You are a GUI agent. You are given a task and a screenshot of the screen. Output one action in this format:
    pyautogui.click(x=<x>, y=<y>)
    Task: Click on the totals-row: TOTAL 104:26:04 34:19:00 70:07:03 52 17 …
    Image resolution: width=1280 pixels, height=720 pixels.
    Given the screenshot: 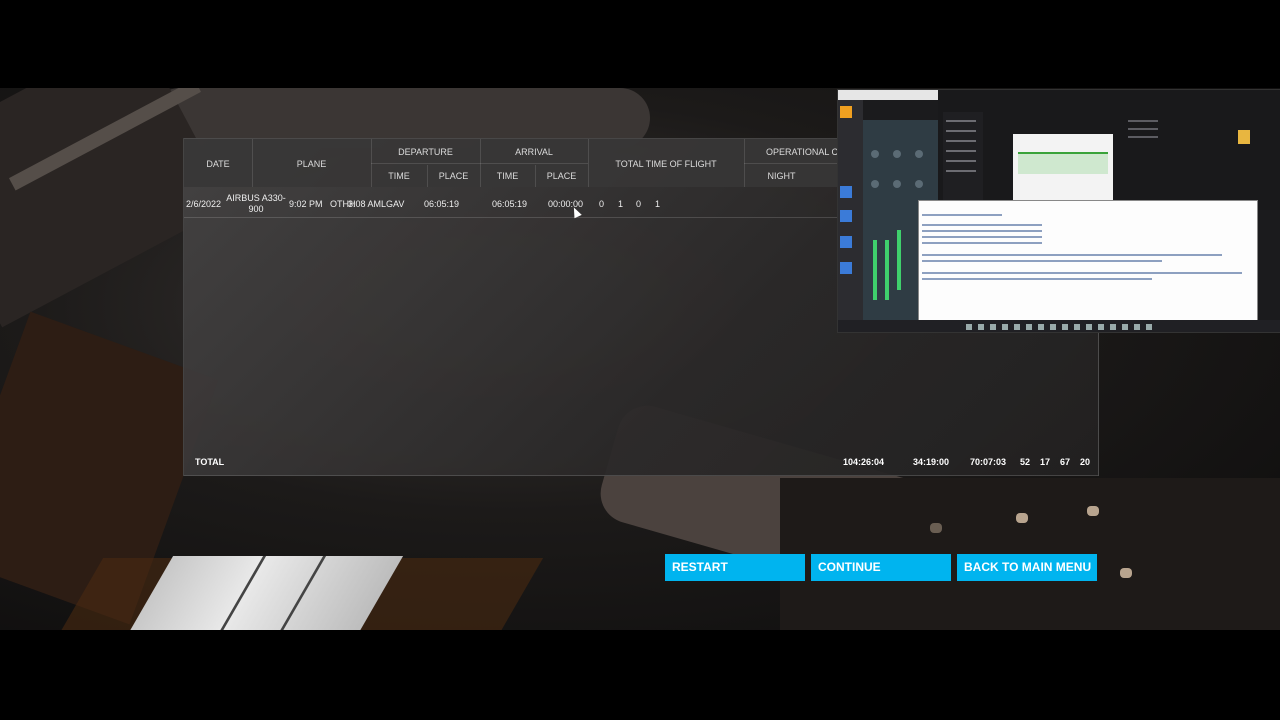 What is the action you would take?
    pyautogui.click(x=641, y=462)
    